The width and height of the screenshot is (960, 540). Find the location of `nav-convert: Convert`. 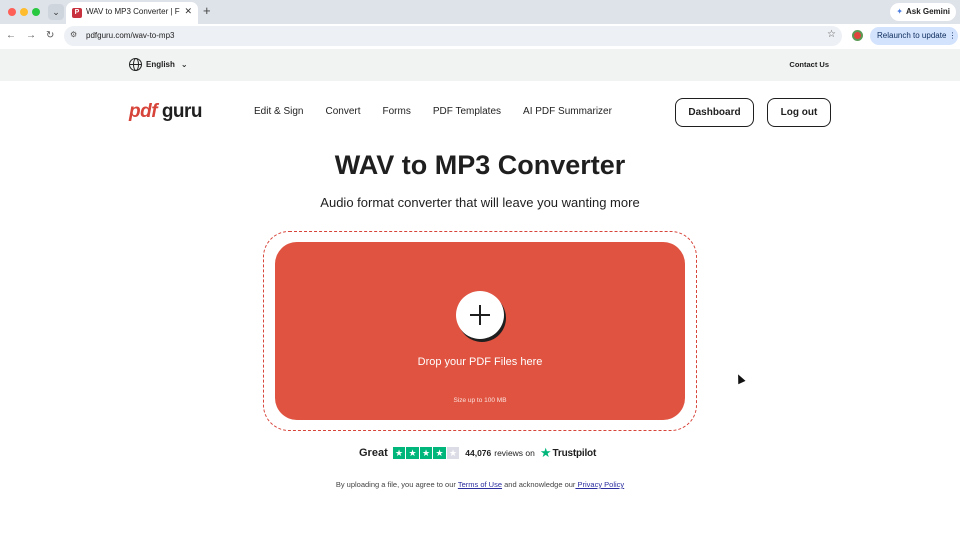

nav-convert: Convert is located at coordinates (342, 111).